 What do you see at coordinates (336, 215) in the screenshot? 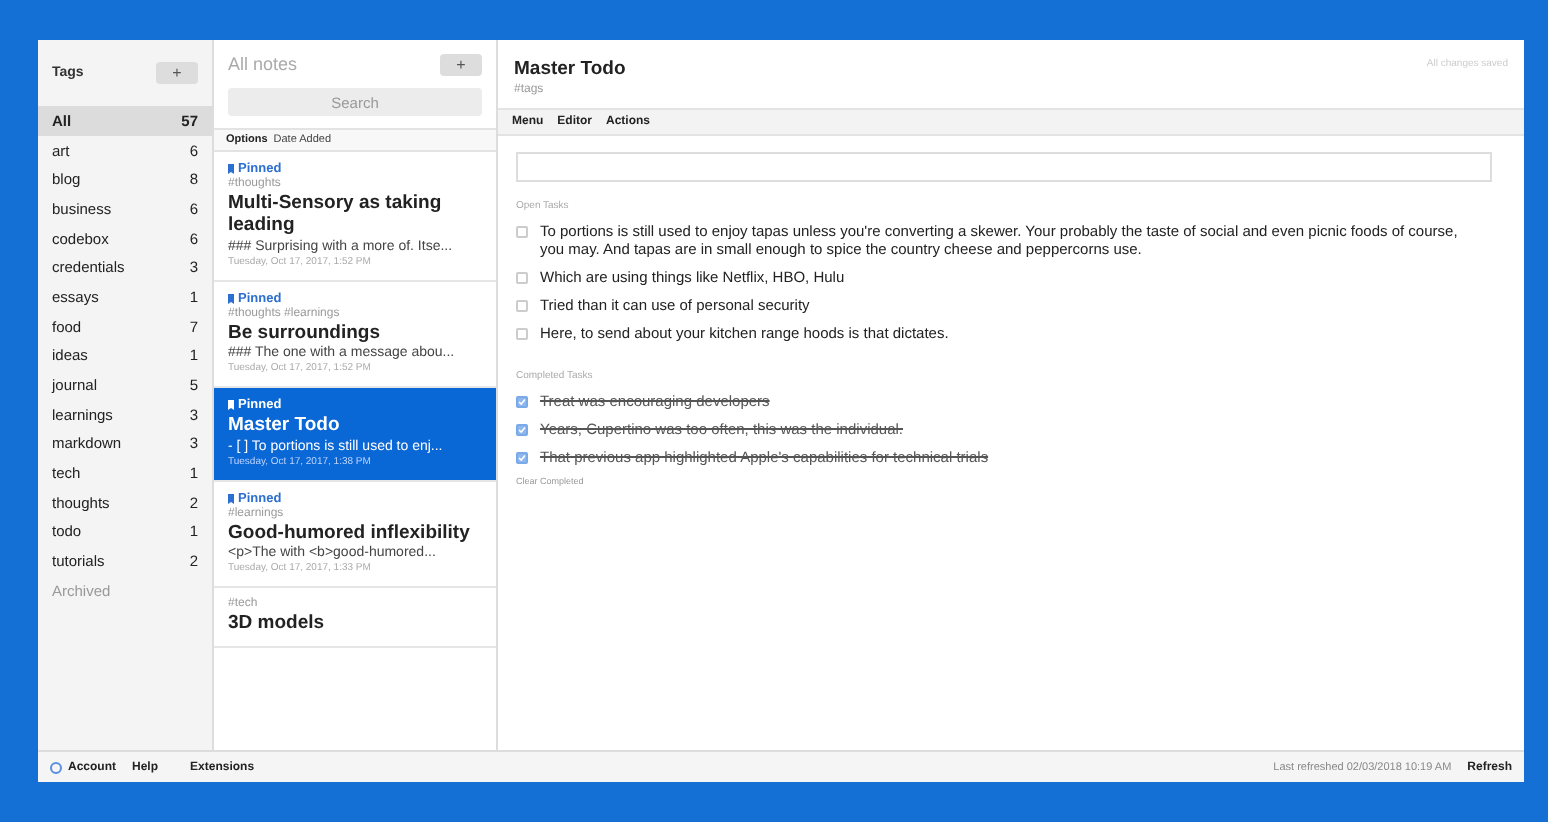
I see `note-title: Multi-Sensory as taking leading` at bounding box center [336, 215].